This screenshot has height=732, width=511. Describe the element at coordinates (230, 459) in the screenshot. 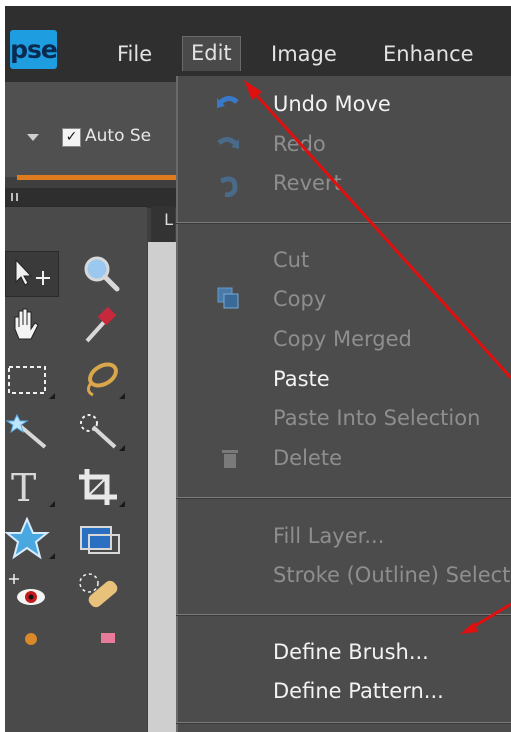

I see `trash-icon` at that location.